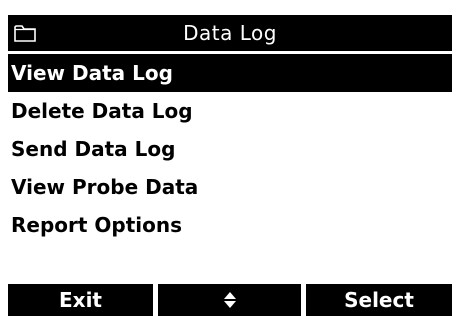 Image resolution: width=462 pixels, height=316 pixels. I want to click on menu-item-view-probe-data: View Probe Data, so click(230, 187).